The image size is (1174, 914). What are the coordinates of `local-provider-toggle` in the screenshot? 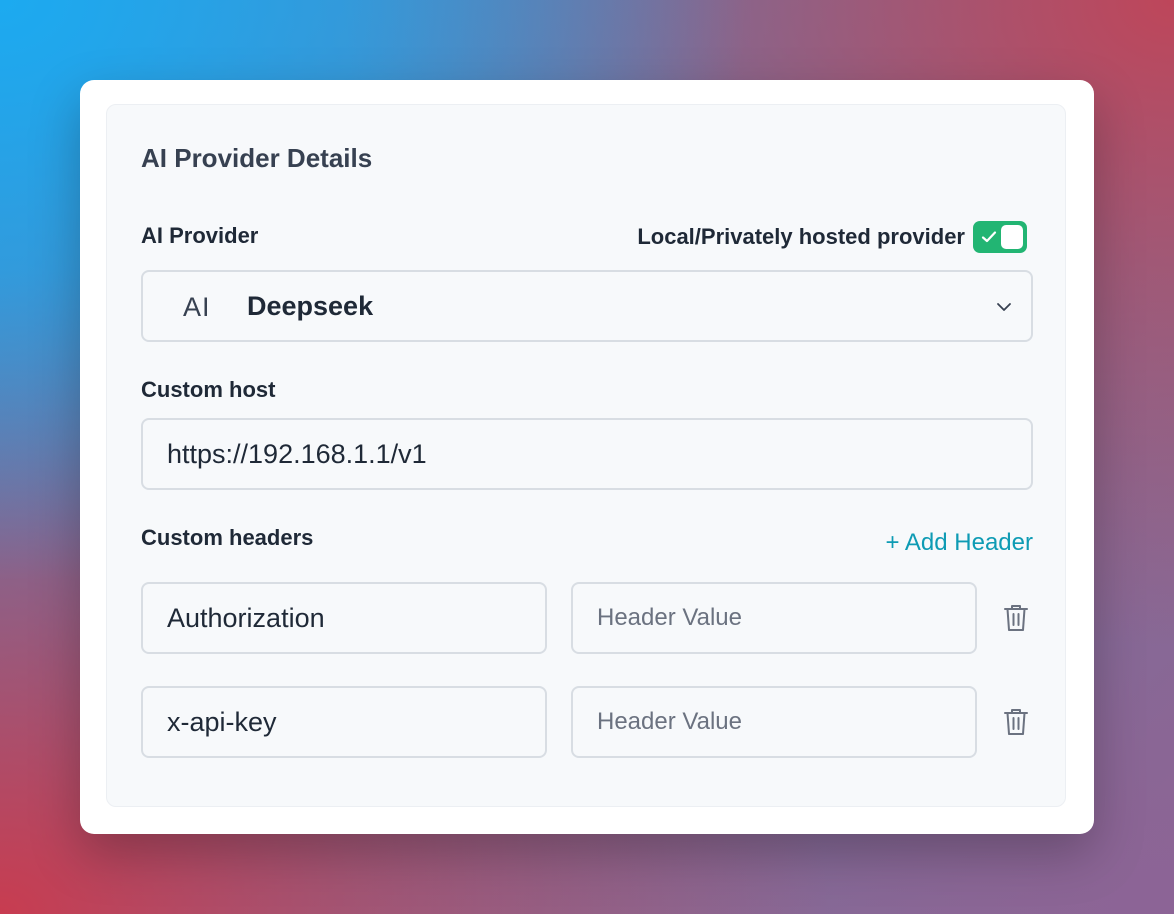 It's located at (1000, 237).